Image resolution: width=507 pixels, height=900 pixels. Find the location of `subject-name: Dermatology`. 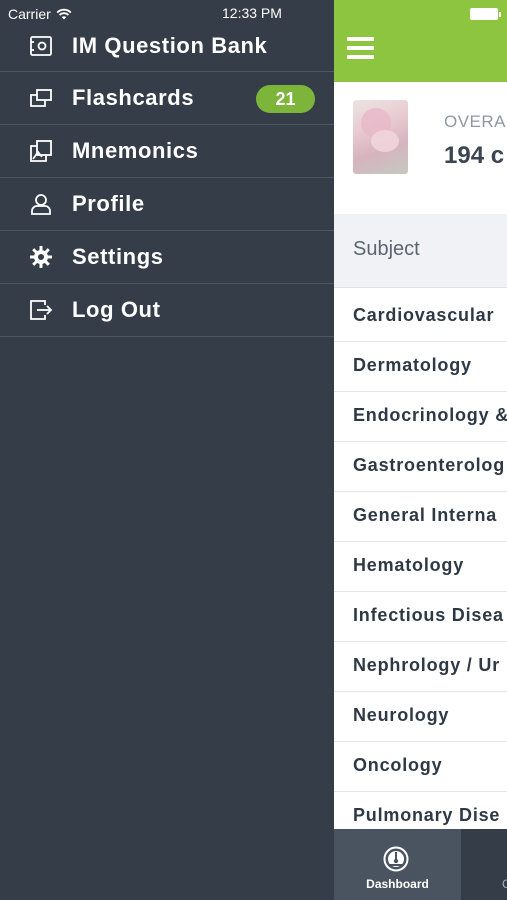

subject-name: Dermatology is located at coordinates (412, 365).